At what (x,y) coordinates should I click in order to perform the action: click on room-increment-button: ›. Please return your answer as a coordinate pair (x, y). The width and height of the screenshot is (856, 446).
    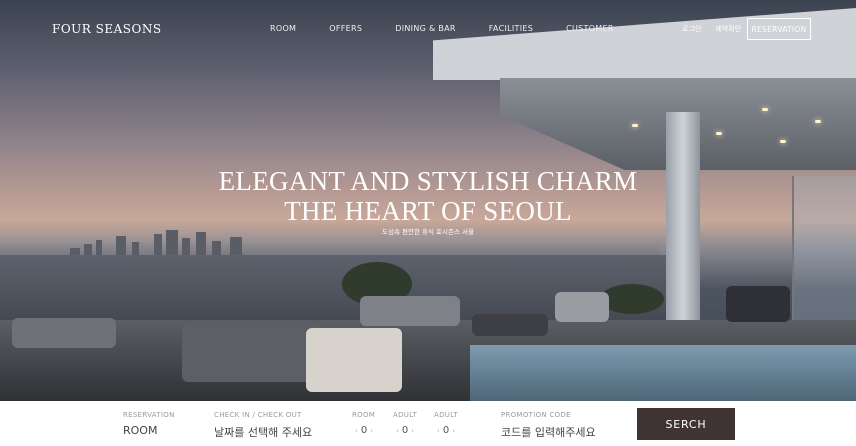
    Looking at the image, I should click on (371, 431).